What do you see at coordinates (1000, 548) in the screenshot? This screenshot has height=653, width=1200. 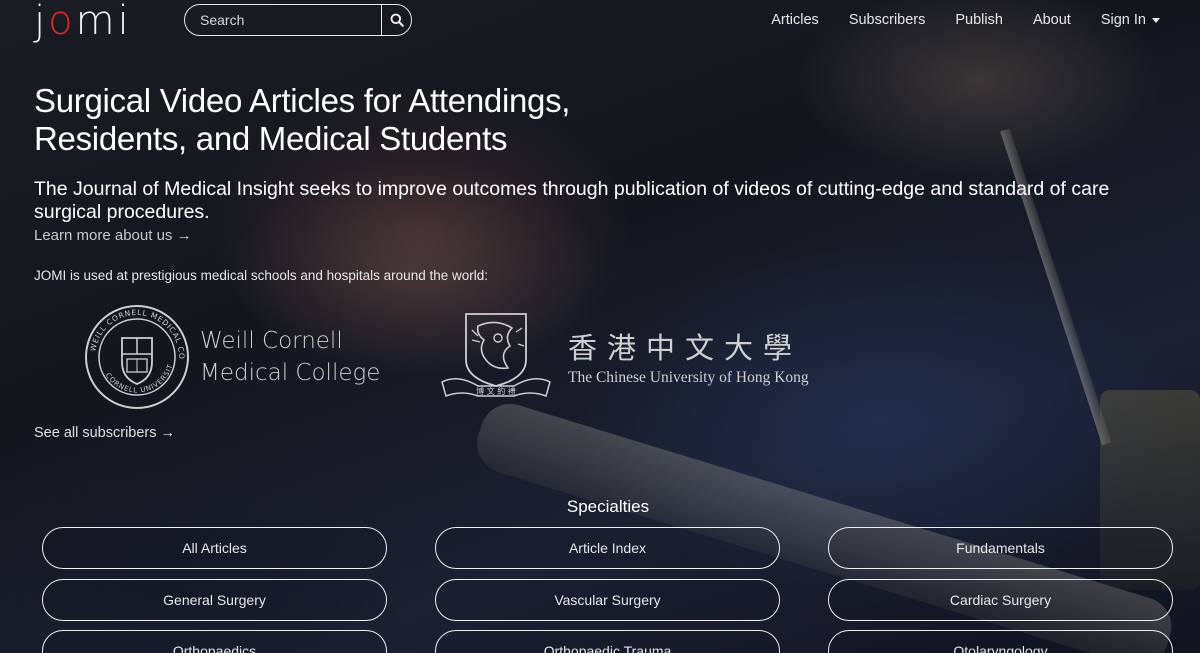 I see `specialty-fundamentals-button: Fundamentals` at bounding box center [1000, 548].